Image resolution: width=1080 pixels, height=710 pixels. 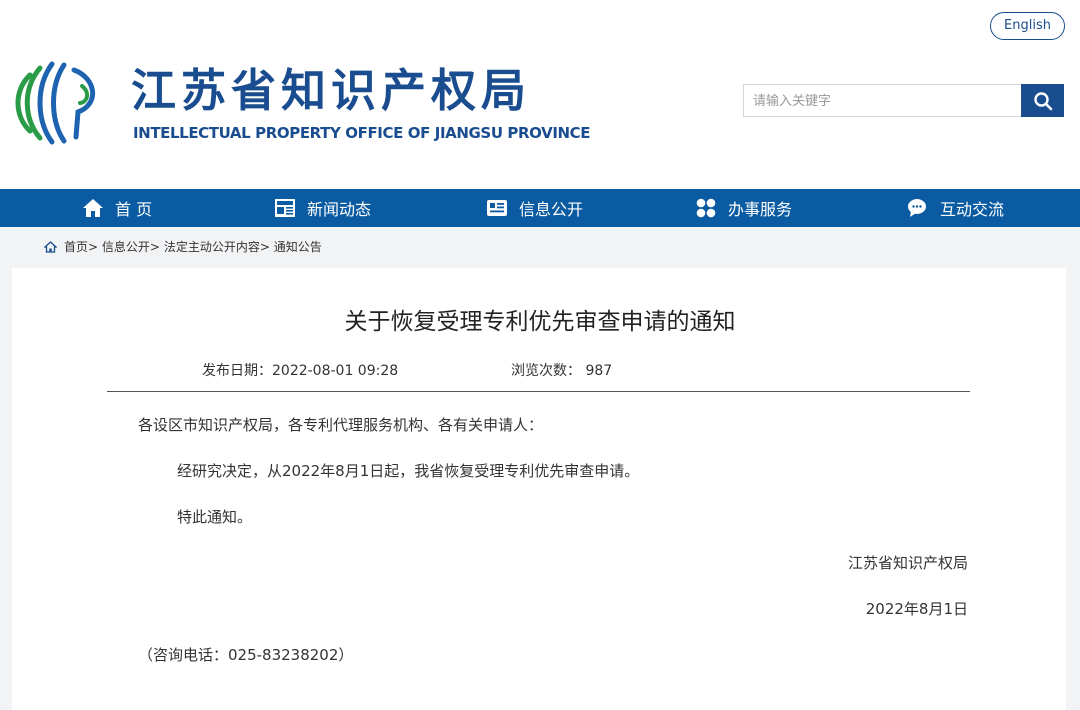 I want to click on nav-item-home: 首 页, so click(x=117, y=208).